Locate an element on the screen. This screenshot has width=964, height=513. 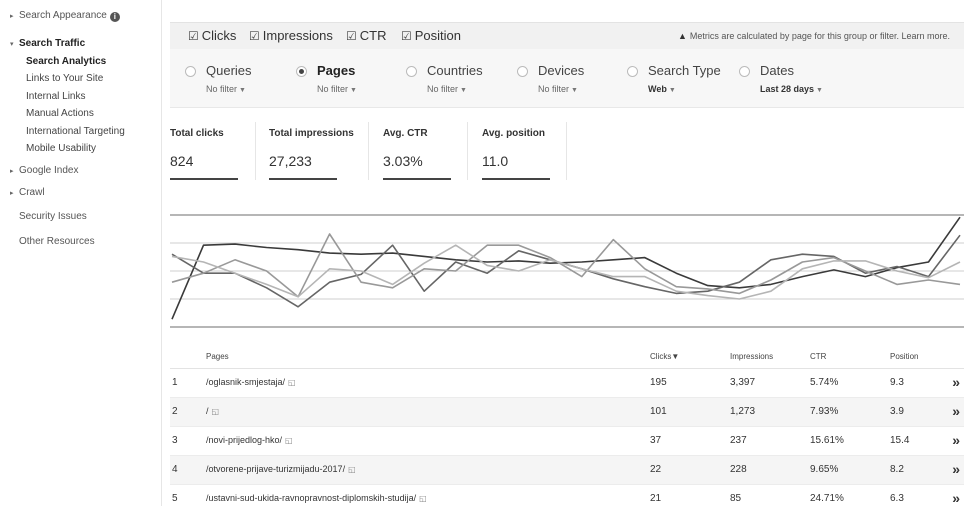
sidebar-item-crawl: ▸ Crawl is located at coordinates (27, 192).